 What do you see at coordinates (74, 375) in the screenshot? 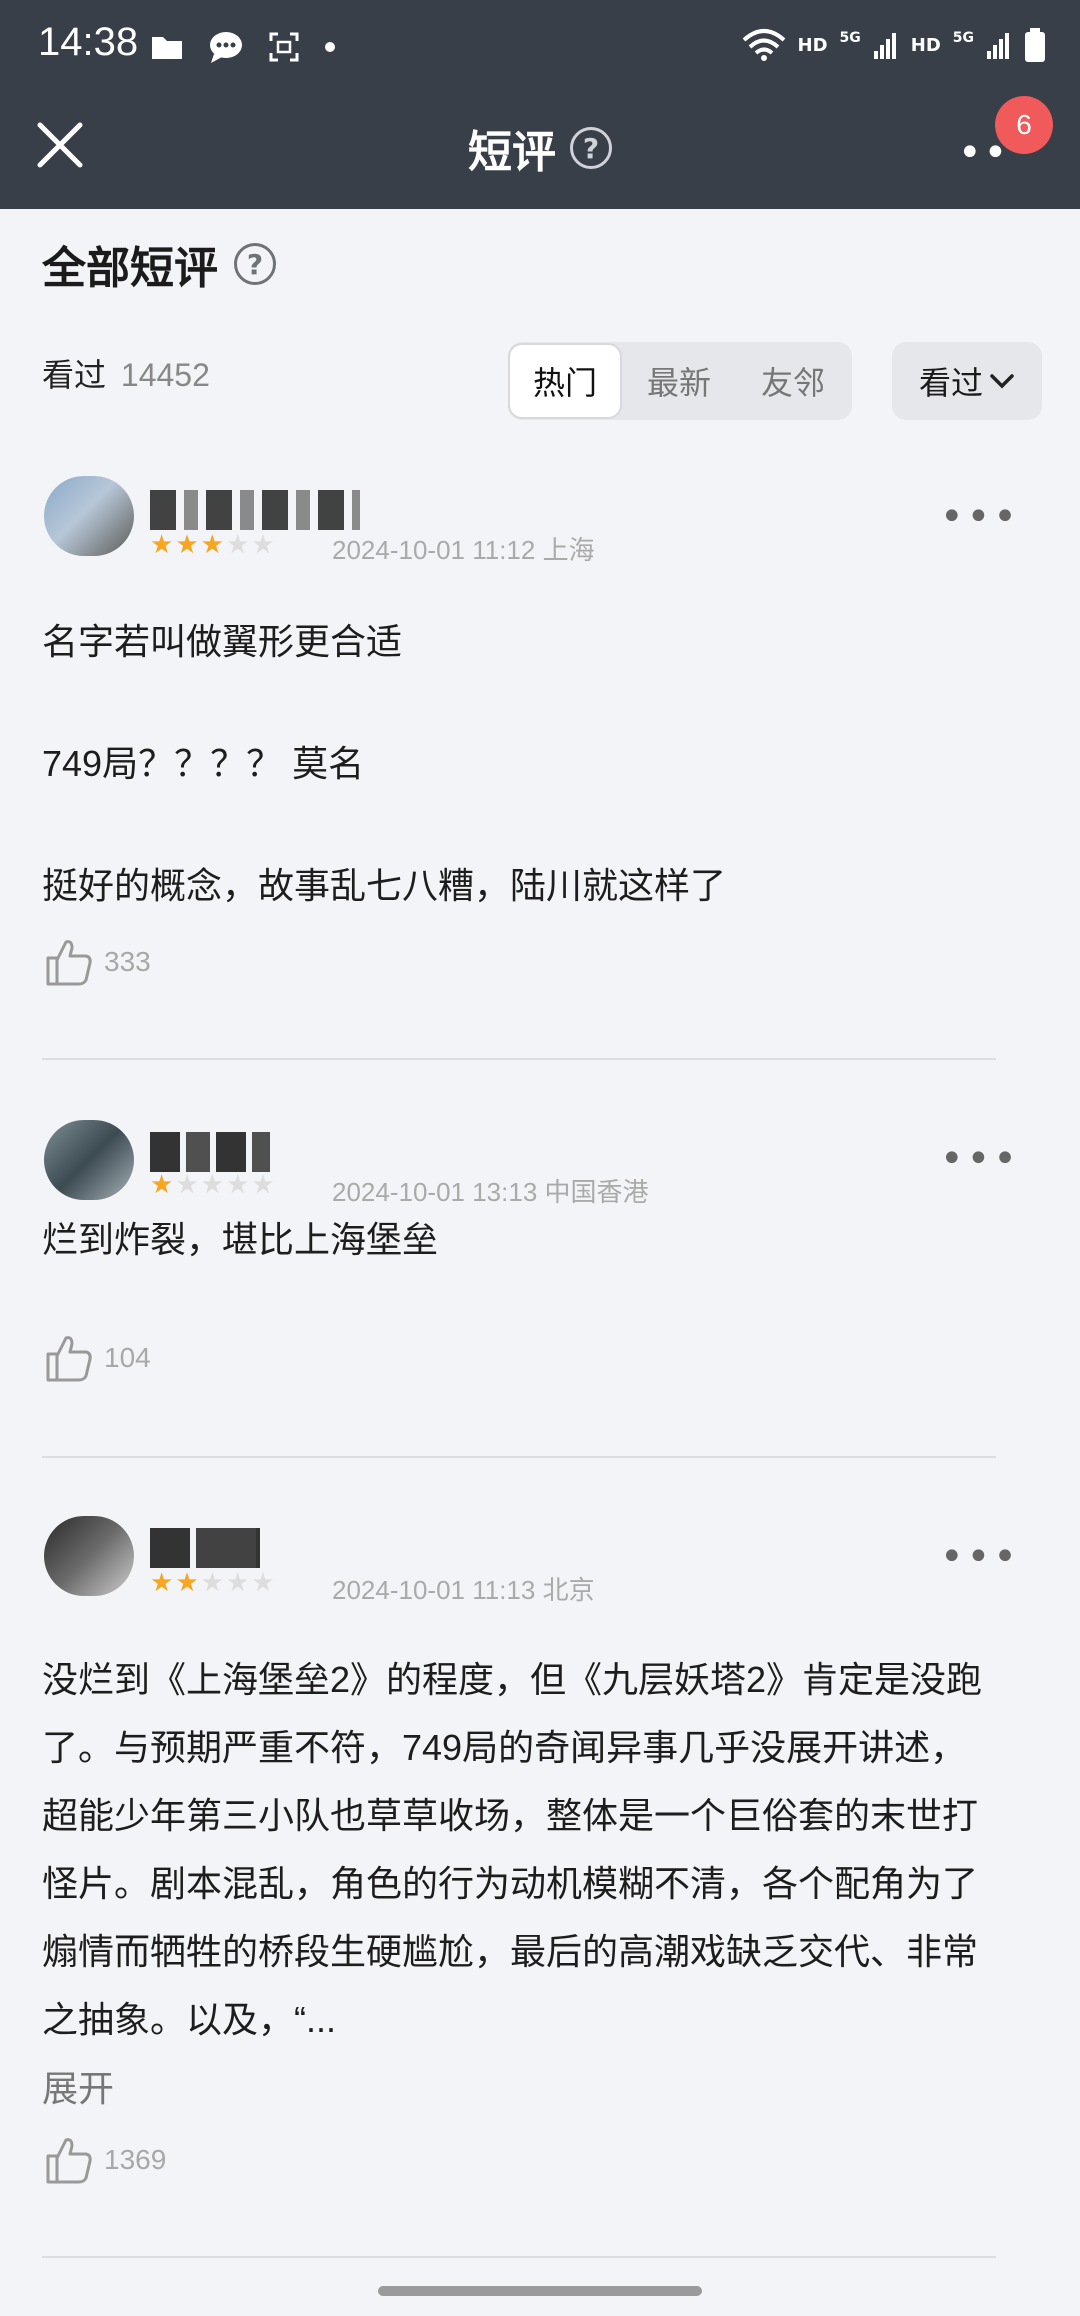
I see `seen-label: 看过` at bounding box center [74, 375].